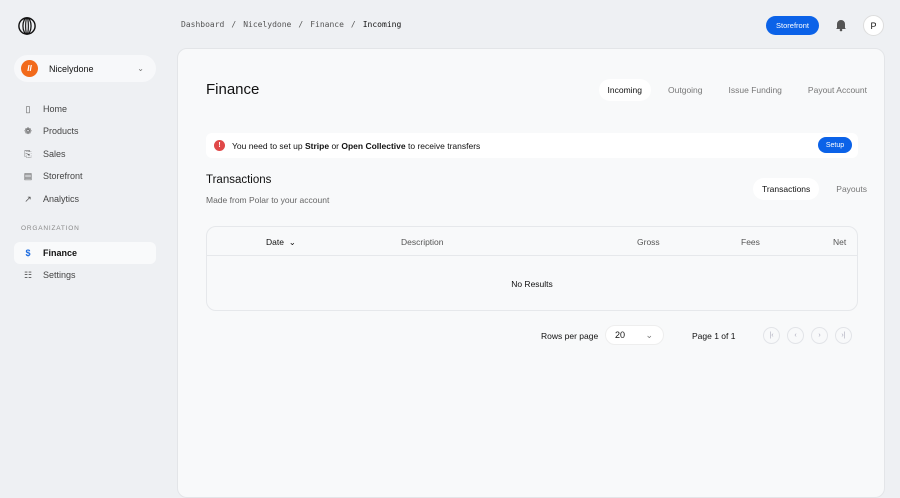  What do you see at coordinates (634, 335) in the screenshot?
I see `rows-per-page-select: 20 ⌄` at bounding box center [634, 335].